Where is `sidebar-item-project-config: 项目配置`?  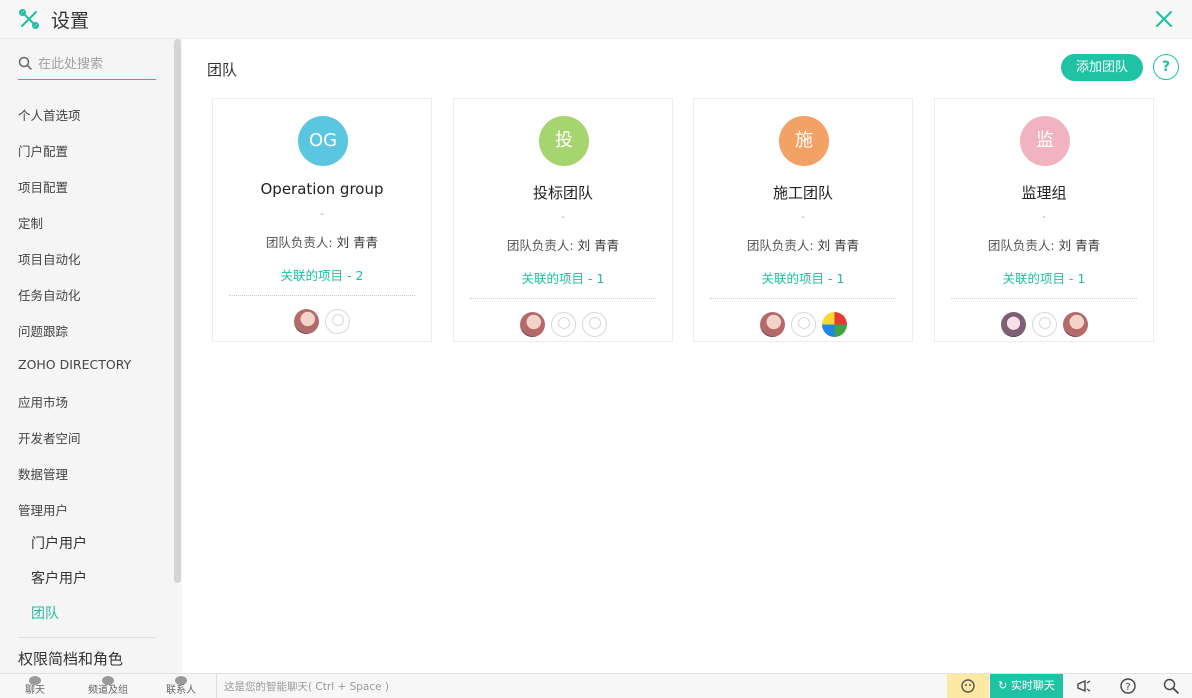 sidebar-item-project-config: 项目配置 is located at coordinates (43, 186).